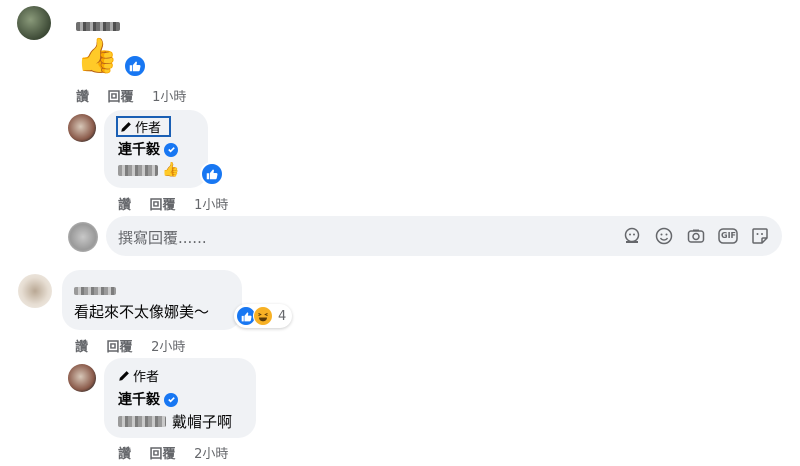 This screenshot has height=466, width=800. I want to click on emoji-icon, so click(664, 236).